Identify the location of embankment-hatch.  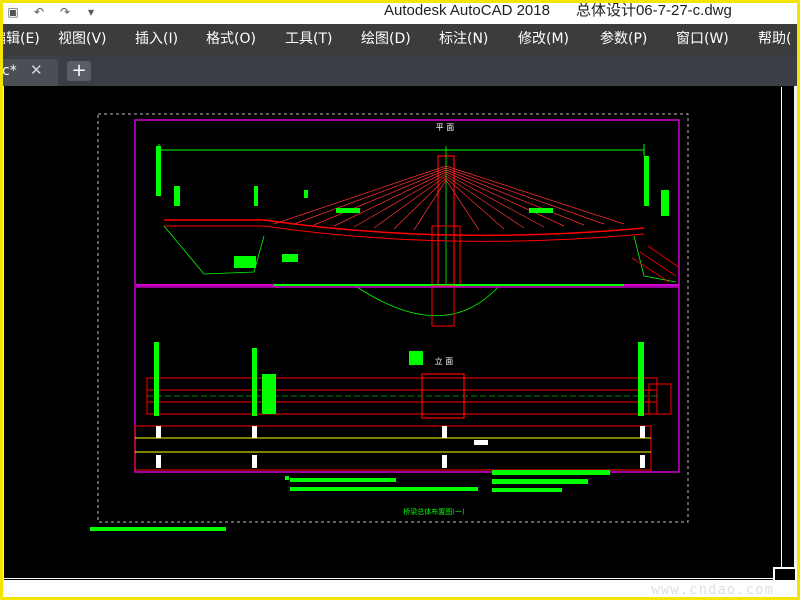
(656, 264).